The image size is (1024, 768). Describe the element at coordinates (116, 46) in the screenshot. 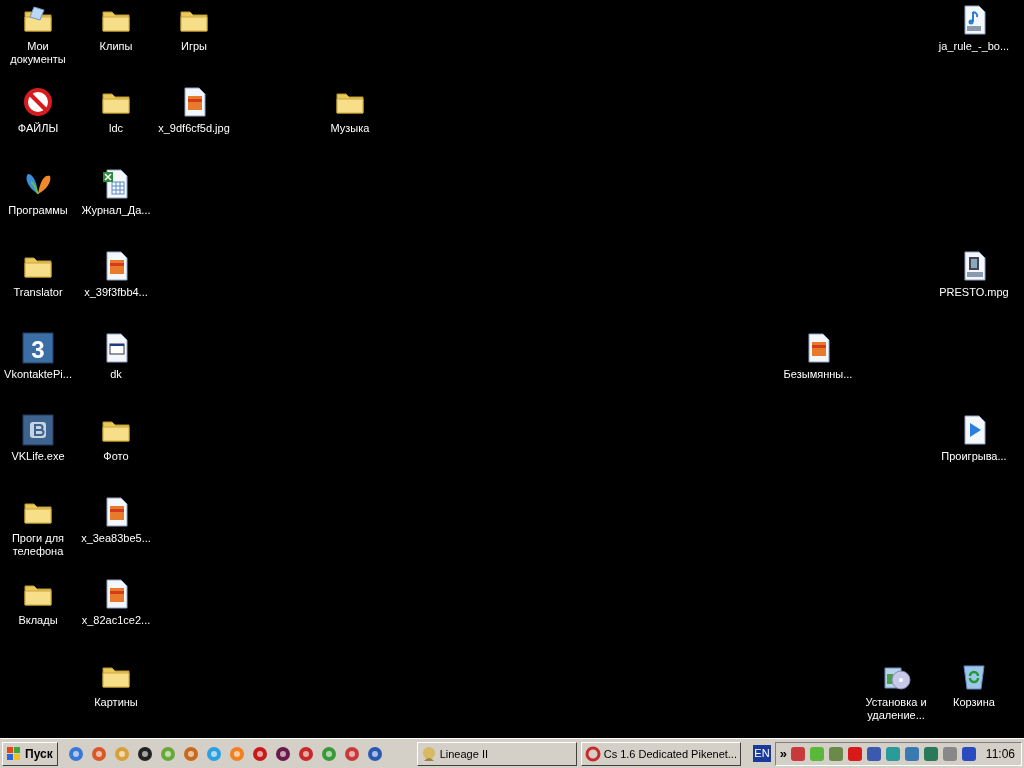

I see `desktop-icon-label: Клипы` at that location.